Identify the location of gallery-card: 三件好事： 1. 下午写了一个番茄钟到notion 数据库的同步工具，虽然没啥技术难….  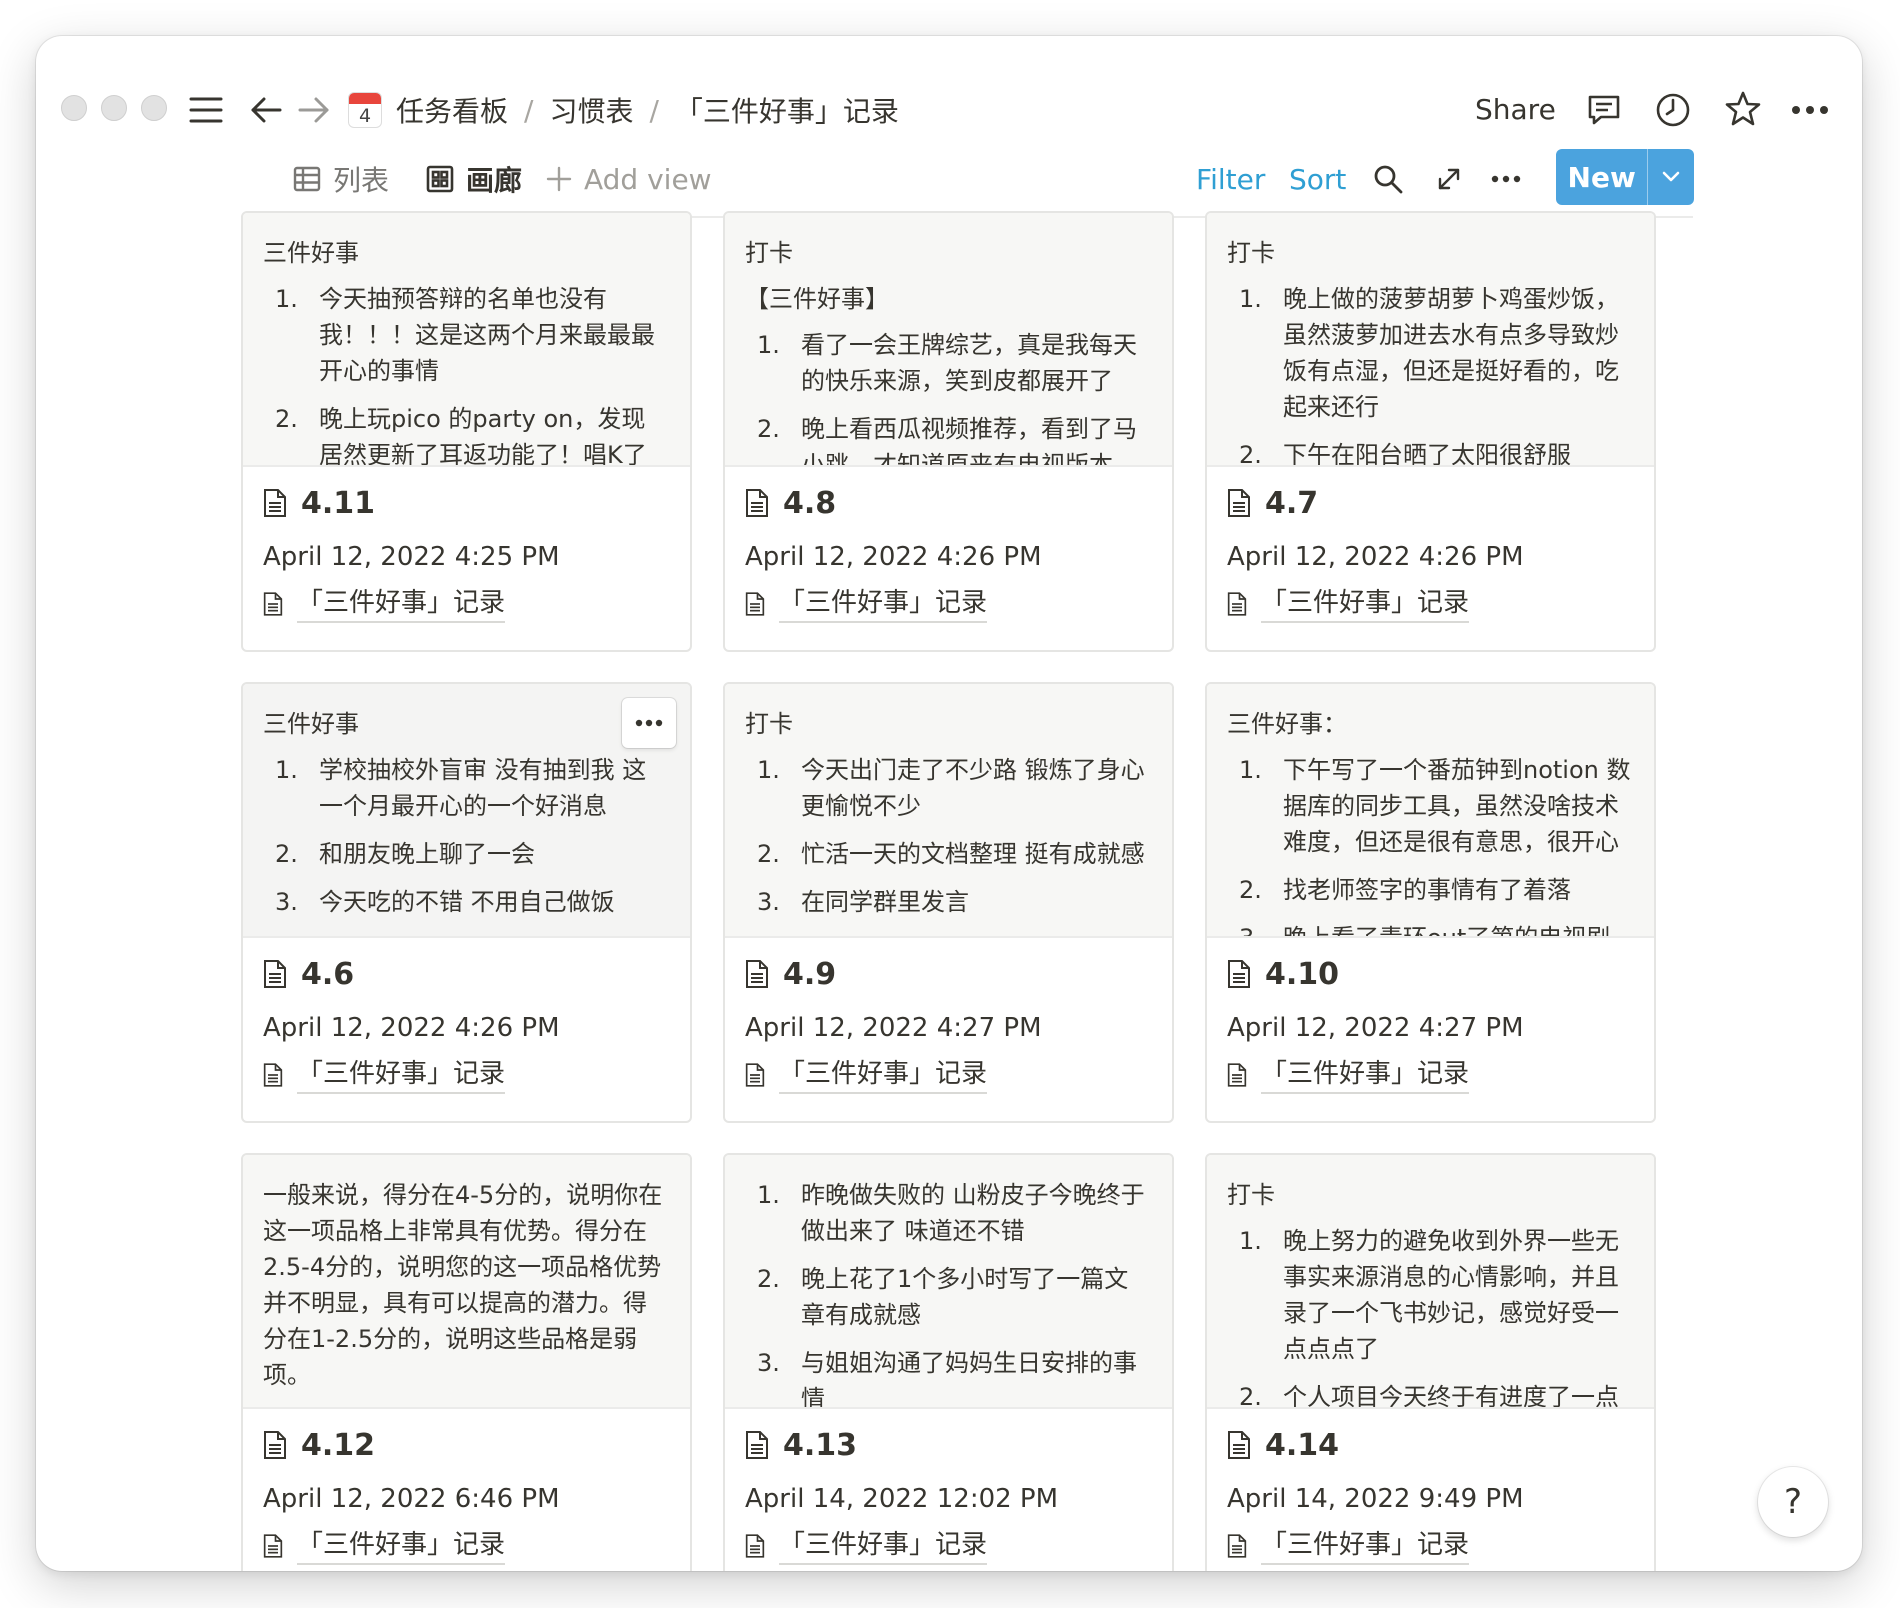
(1430, 902).